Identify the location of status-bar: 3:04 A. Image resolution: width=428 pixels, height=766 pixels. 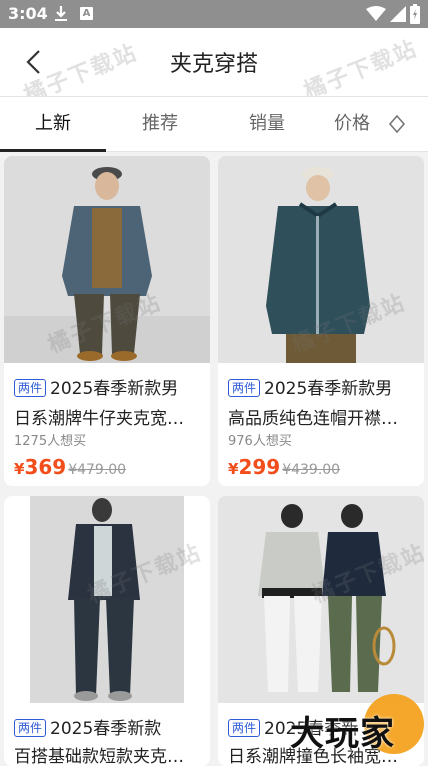
(214, 14).